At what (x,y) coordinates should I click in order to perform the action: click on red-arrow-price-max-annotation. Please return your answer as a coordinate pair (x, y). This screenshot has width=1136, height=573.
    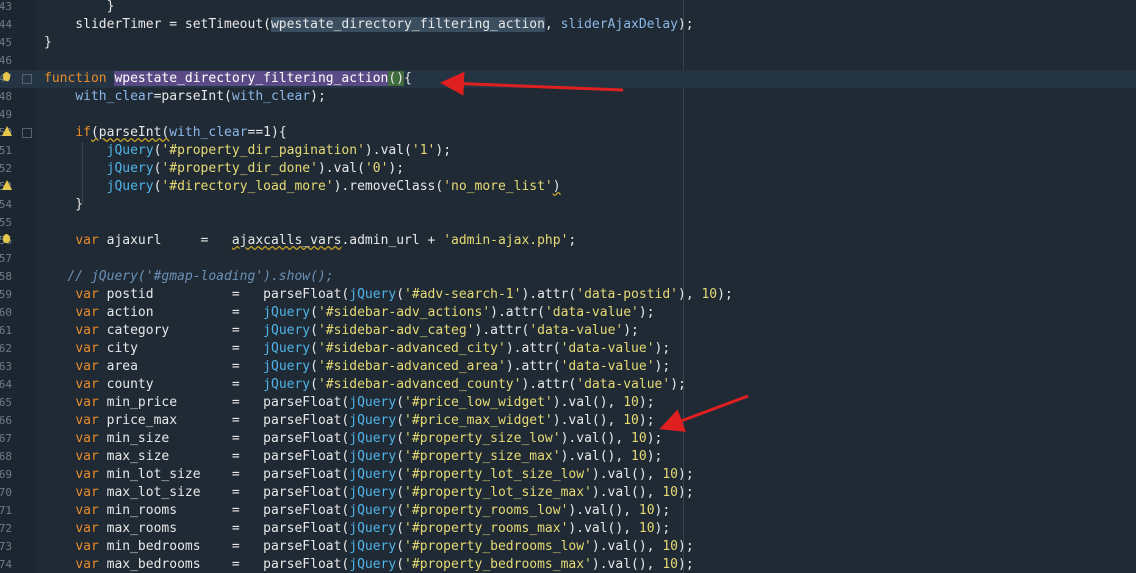
    Looking at the image, I should click on (704, 413).